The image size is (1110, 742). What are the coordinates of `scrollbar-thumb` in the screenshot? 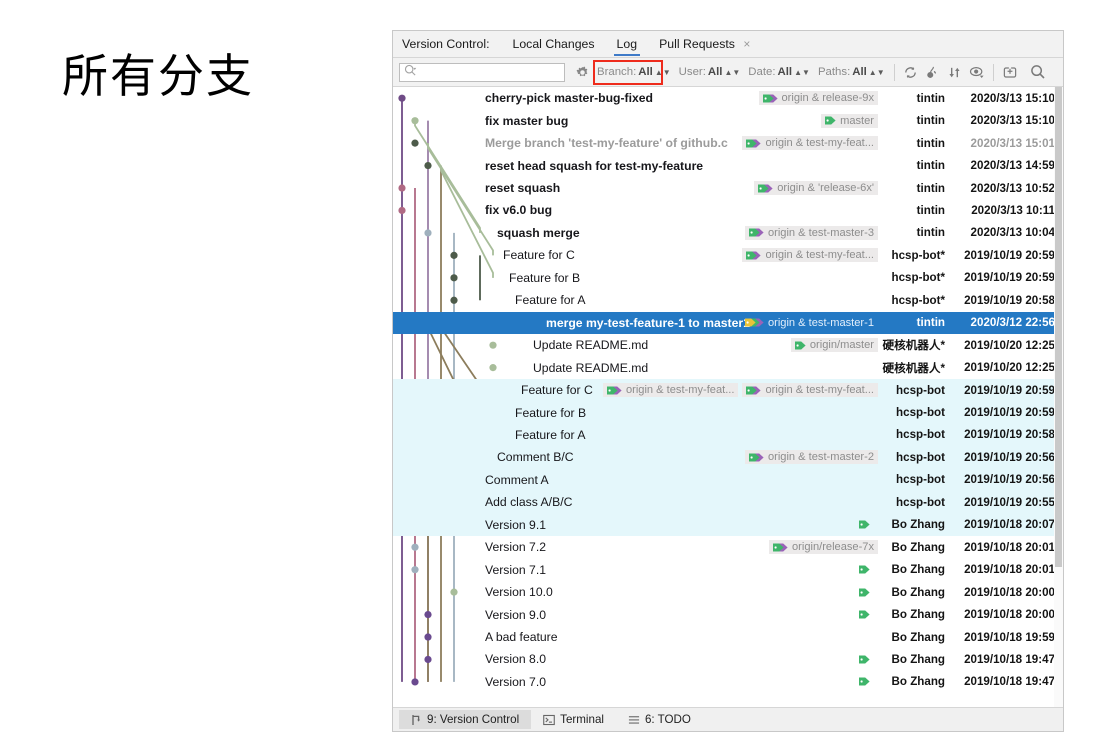 It's located at (1058, 327).